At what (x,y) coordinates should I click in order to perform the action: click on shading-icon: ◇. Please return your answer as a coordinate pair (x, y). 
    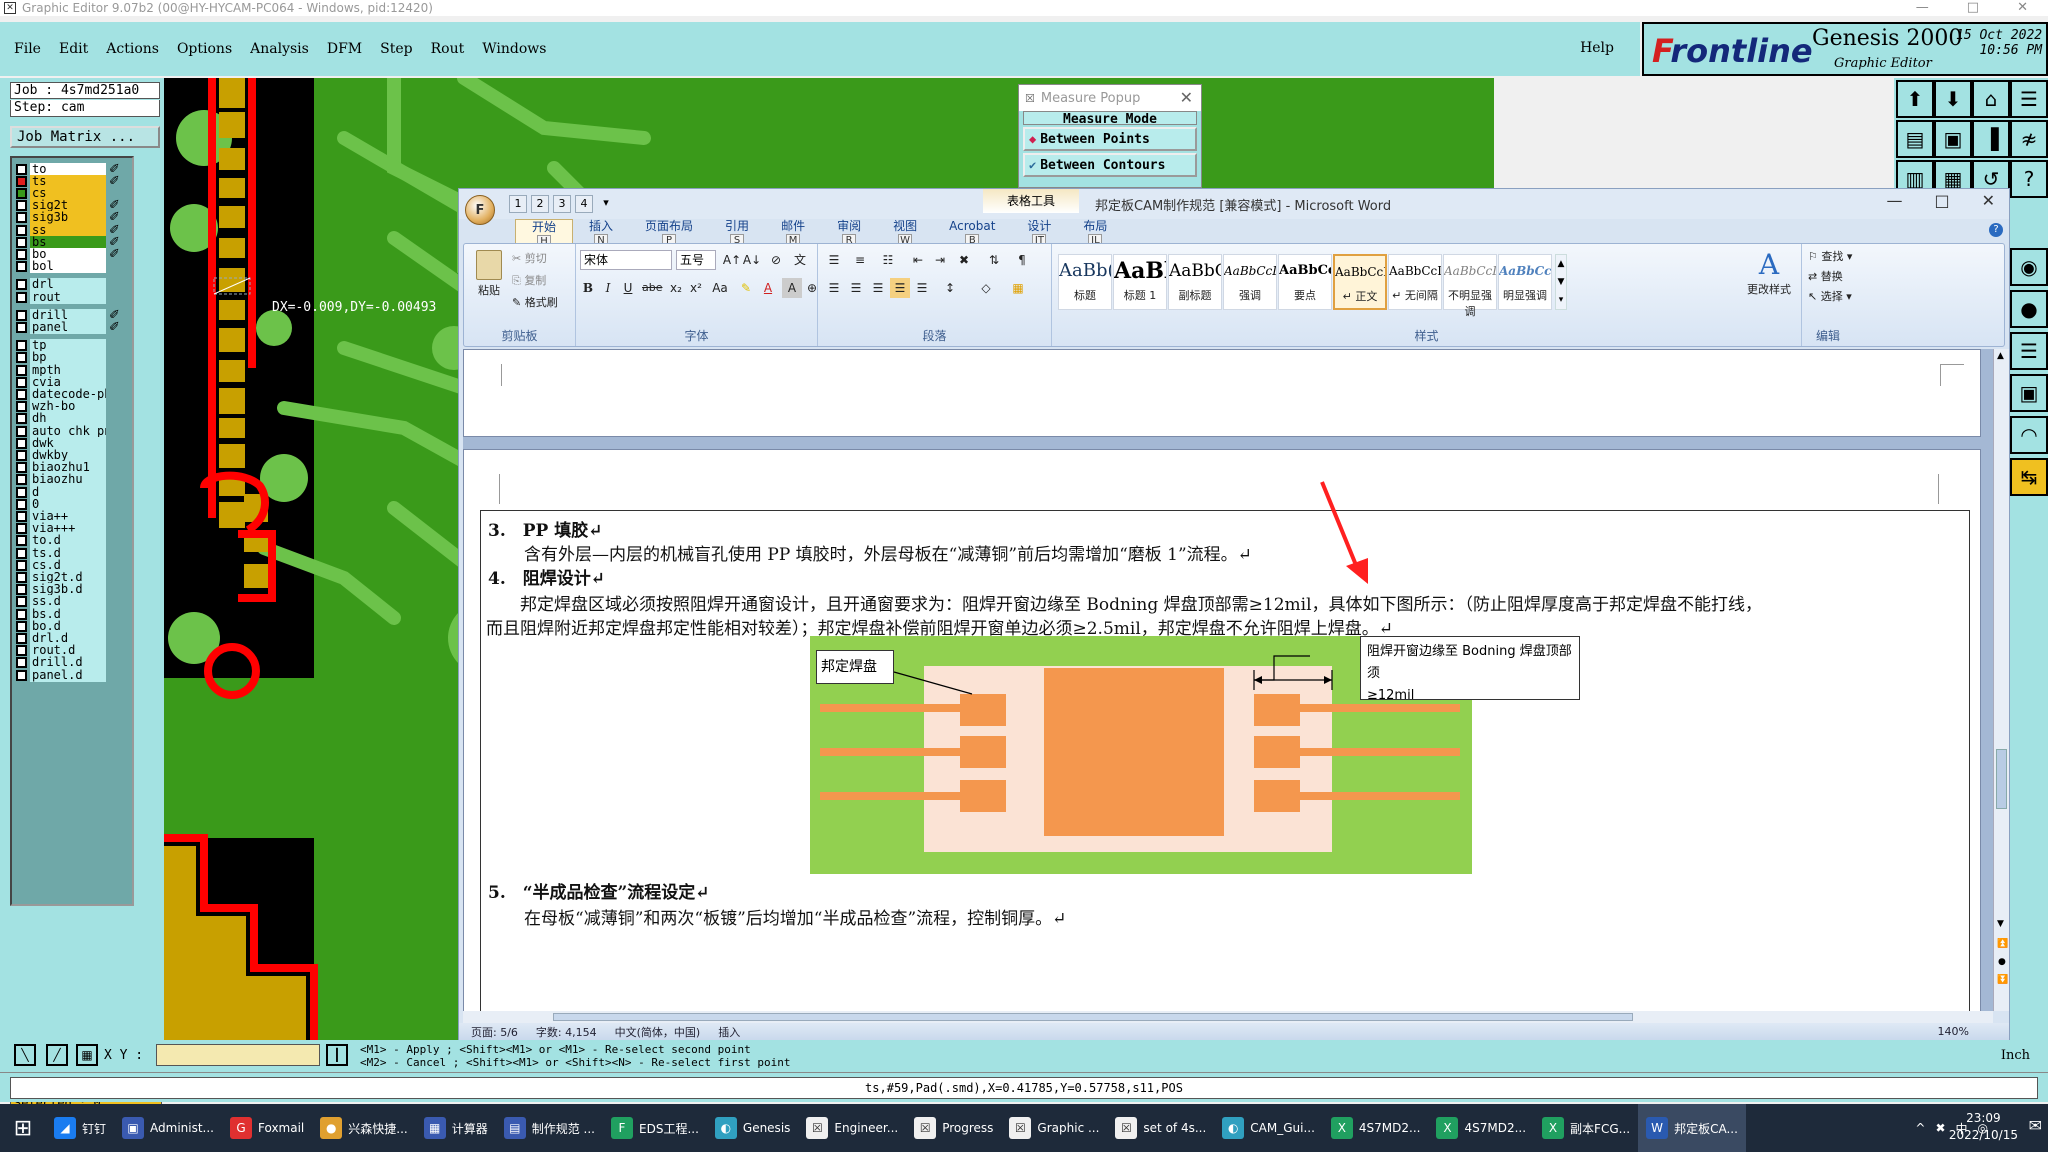
    Looking at the image, I should click on (986, 288).